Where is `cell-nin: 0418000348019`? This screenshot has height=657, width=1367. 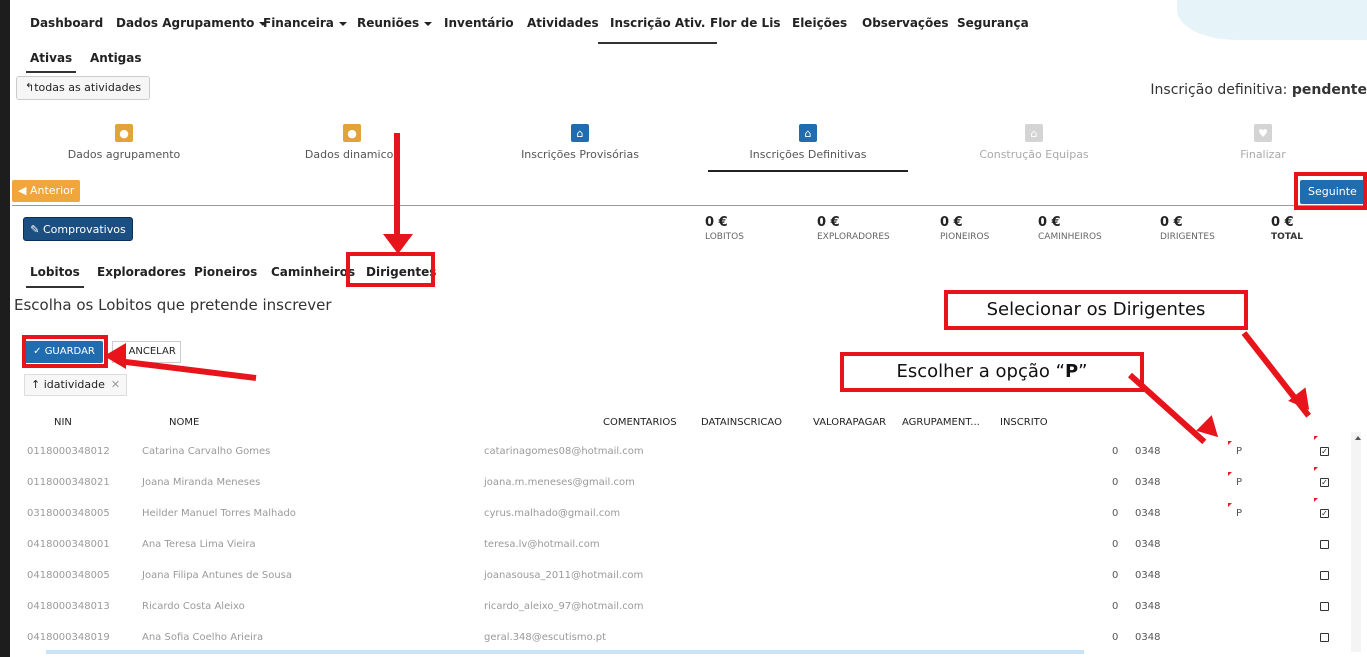 cell-nin: 0418000348019 is located at coordinates (68, 637).